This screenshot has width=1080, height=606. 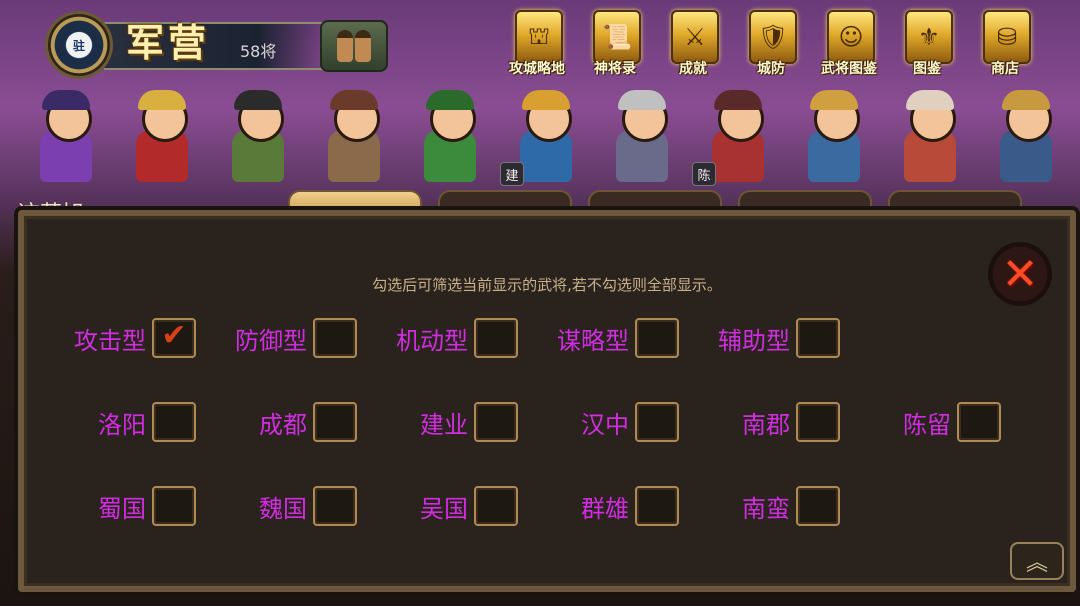 What do you see at coordinates (1037, 561) in the screenshot?
I see `scroll-up-button: ︽` at bounding box center [1037, 561].